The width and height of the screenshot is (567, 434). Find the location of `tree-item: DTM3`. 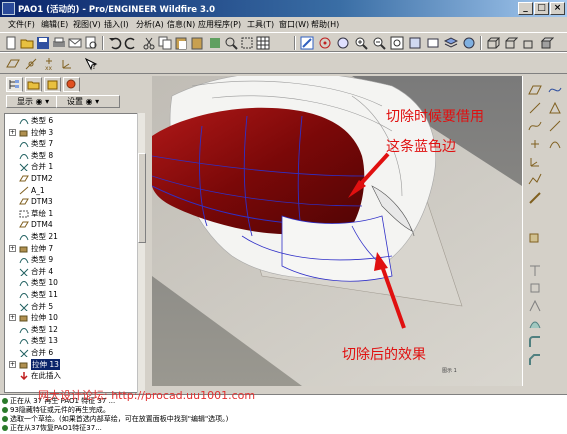

tree-item: DTM3 is located at coordinates (72, 201).